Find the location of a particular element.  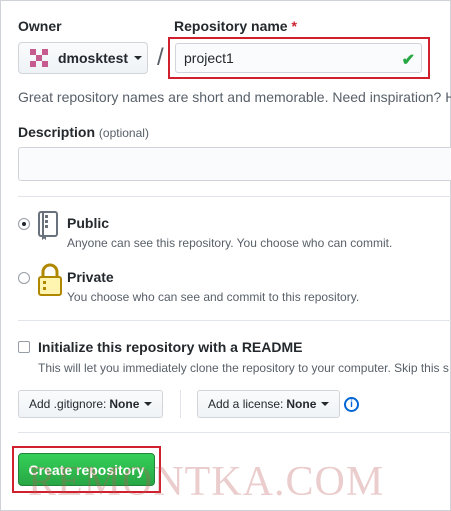

repo-name-value: project1 is located at coordinates (209, 58).